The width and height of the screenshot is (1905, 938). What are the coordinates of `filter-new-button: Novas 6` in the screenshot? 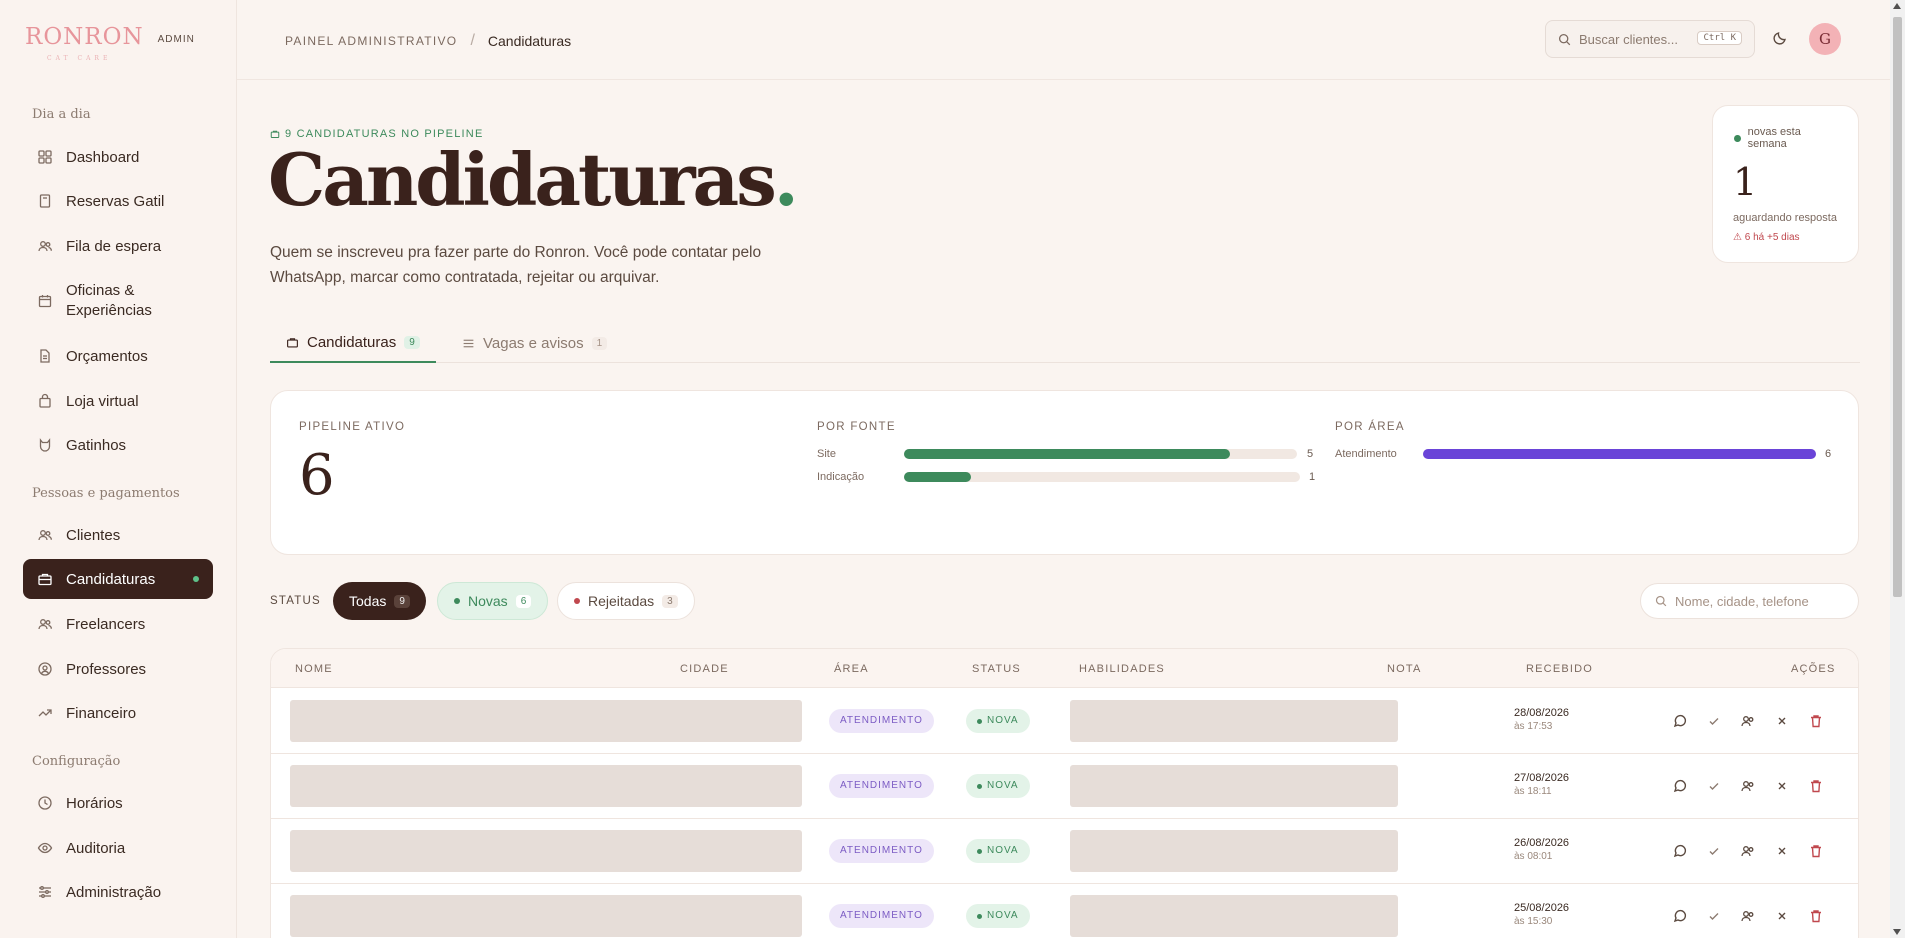 It's located at (493, 601).